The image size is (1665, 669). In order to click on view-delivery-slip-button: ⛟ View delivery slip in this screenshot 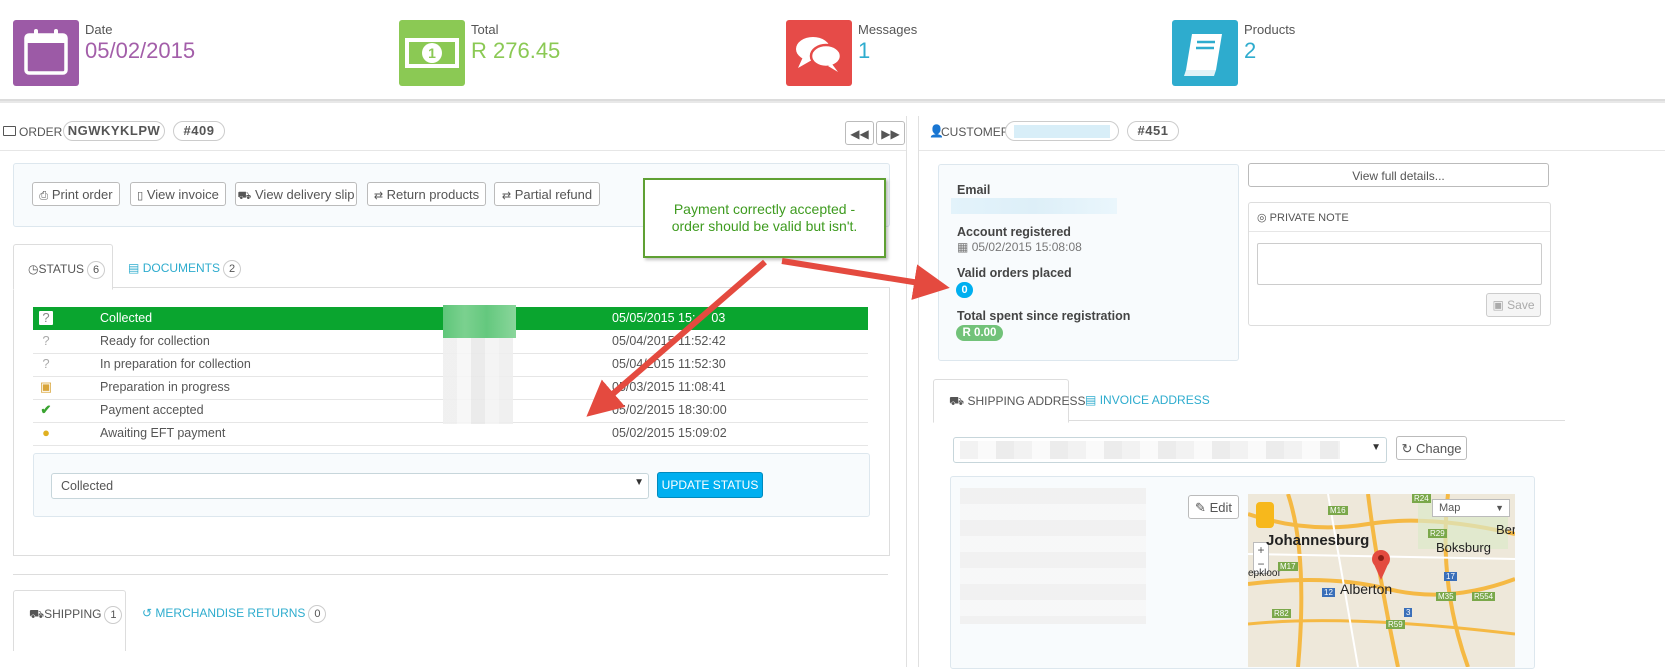, I will do `click(296, 194)`.